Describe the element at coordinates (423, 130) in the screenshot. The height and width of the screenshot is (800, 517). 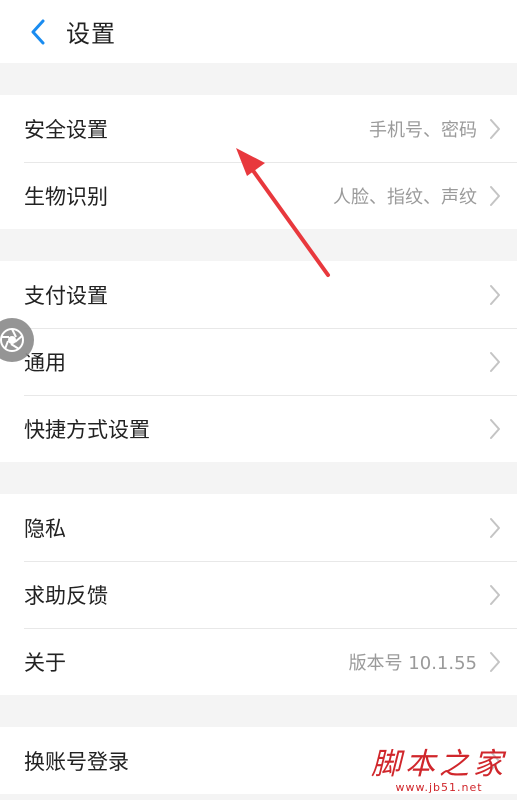
I see `row-value: 手机号、密码` at that location.